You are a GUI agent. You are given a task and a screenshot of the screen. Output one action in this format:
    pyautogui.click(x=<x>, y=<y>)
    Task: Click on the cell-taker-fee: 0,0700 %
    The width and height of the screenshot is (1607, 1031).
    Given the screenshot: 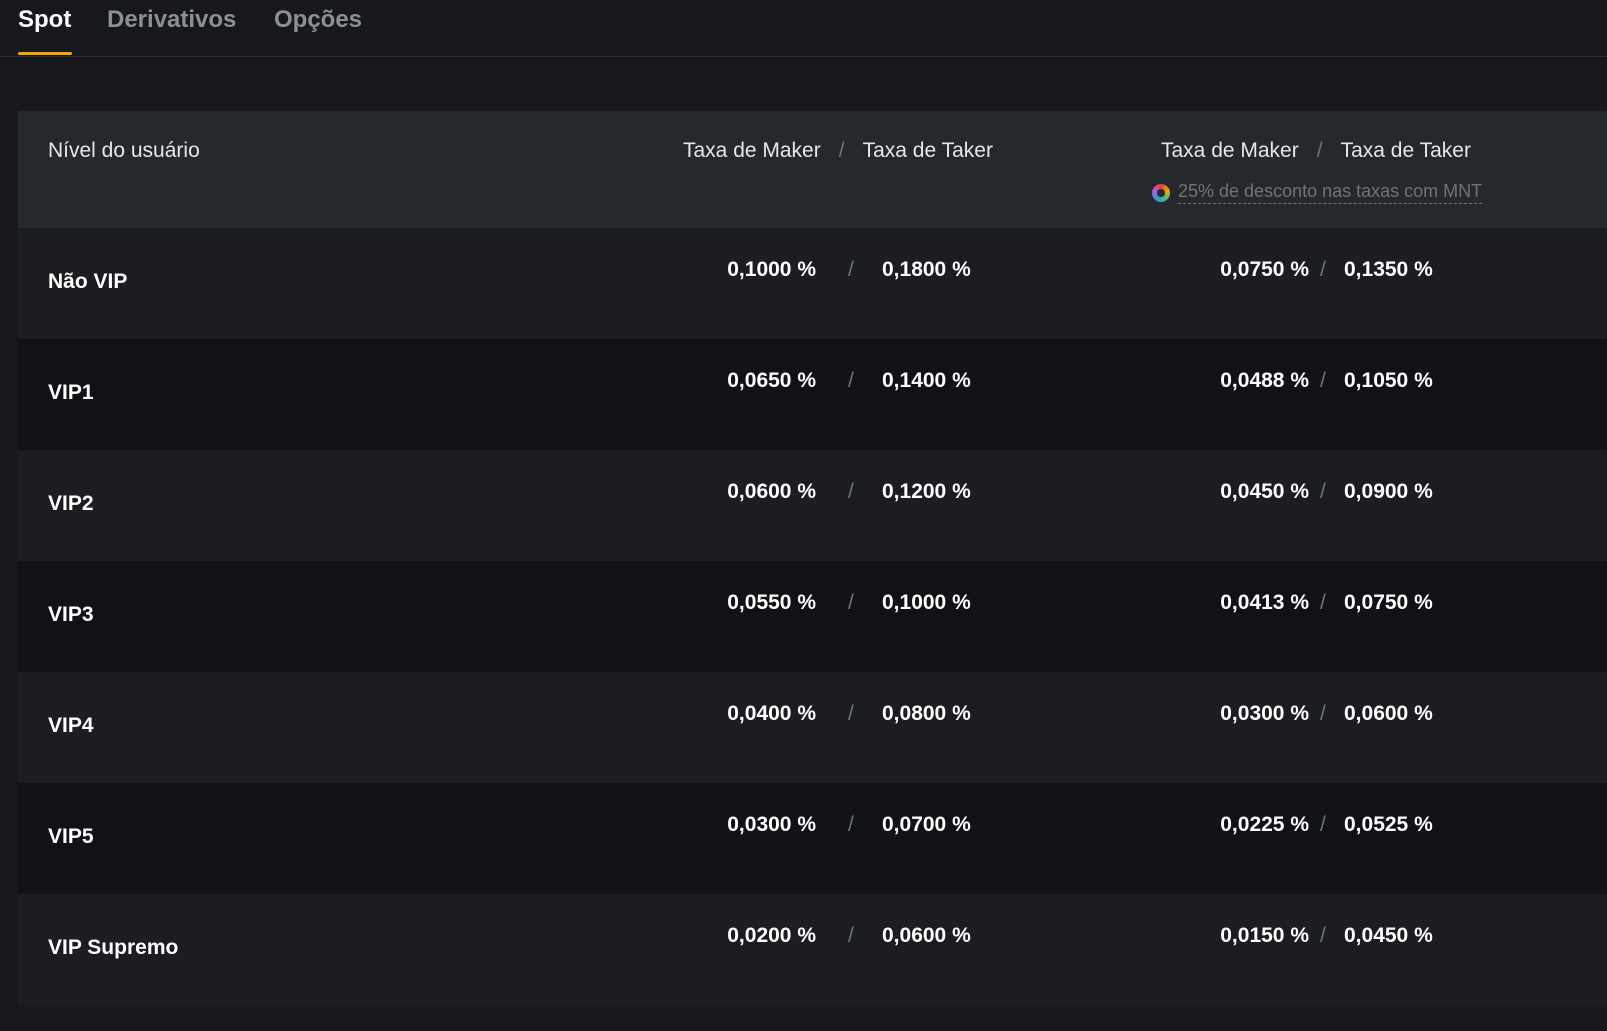 What is the action you would take?
    pyautogui.click(x=926, y=824)
    